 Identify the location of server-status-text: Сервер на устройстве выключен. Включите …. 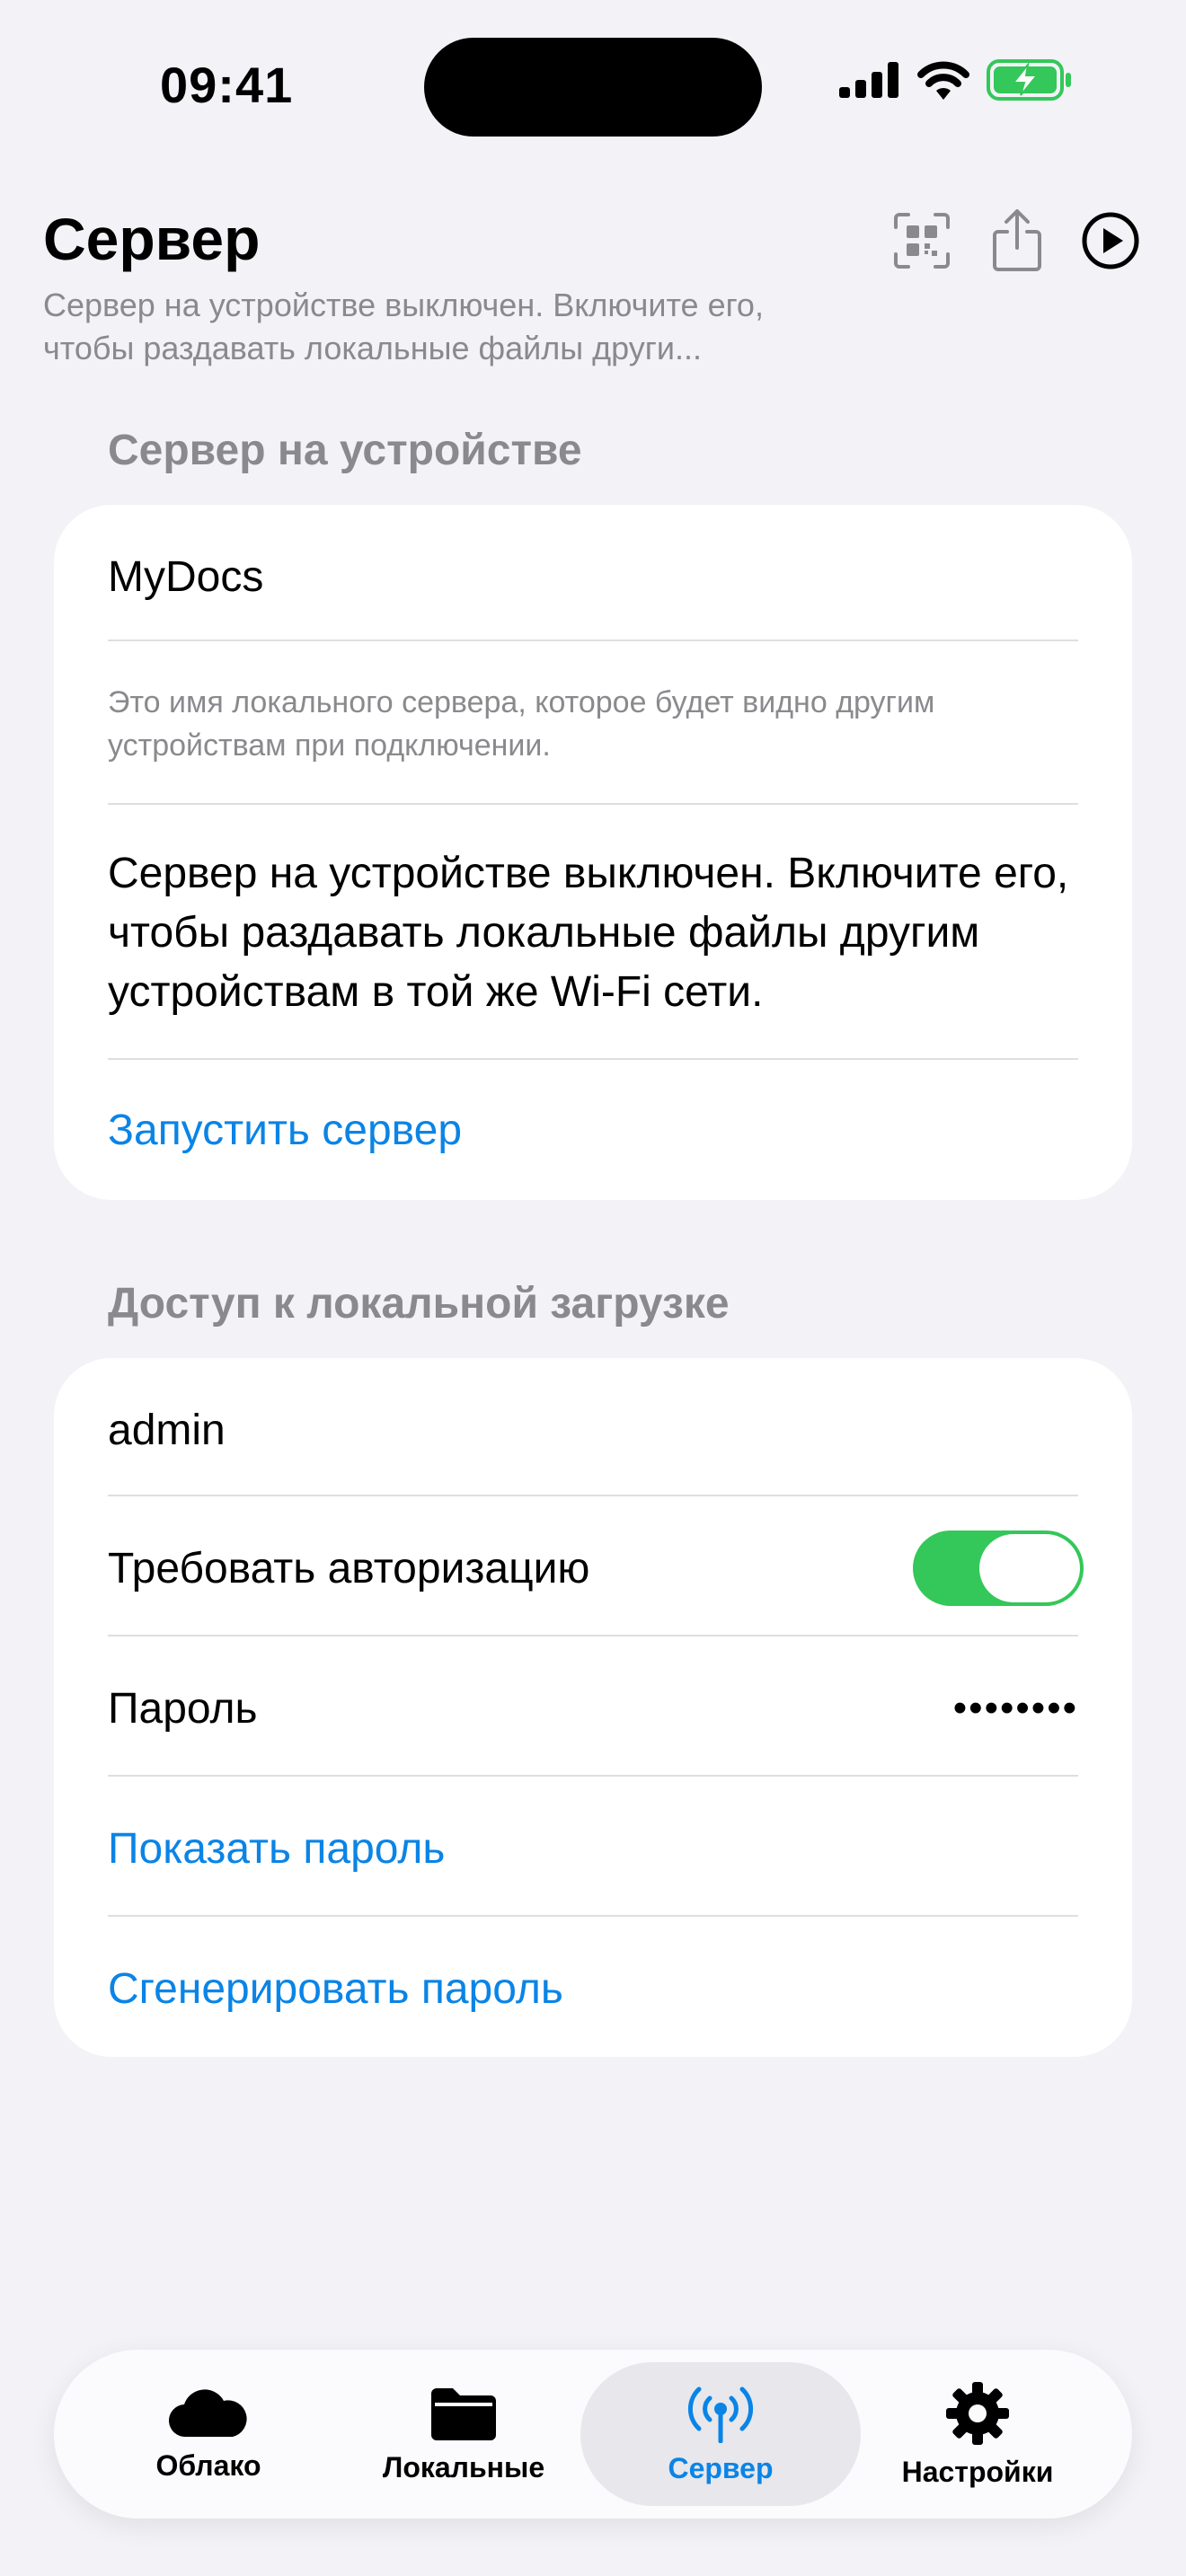
(588, 933).